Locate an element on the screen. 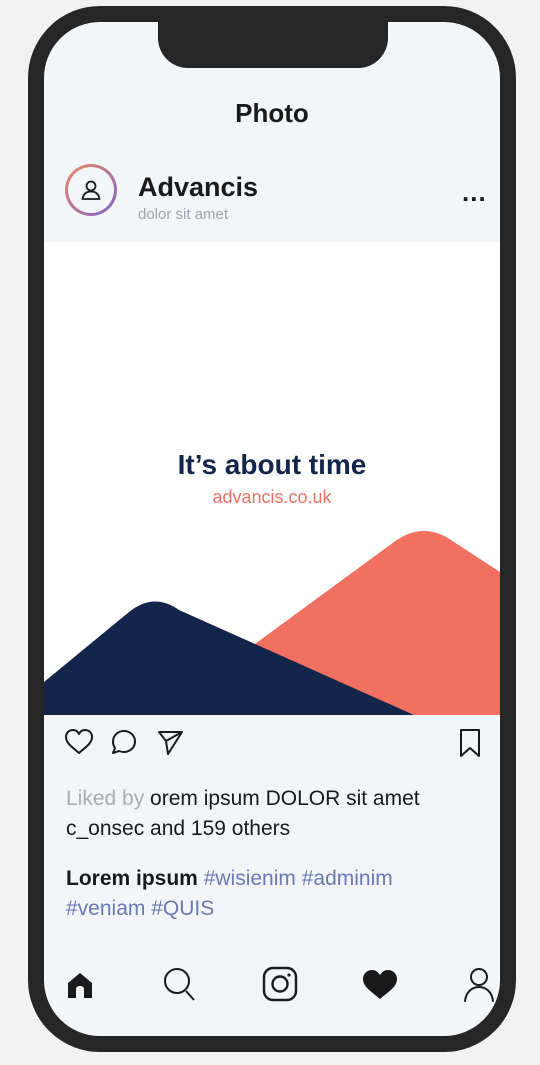 This screenshot has width=540, height=1065. user-icon is located at coordinates (91, 190).